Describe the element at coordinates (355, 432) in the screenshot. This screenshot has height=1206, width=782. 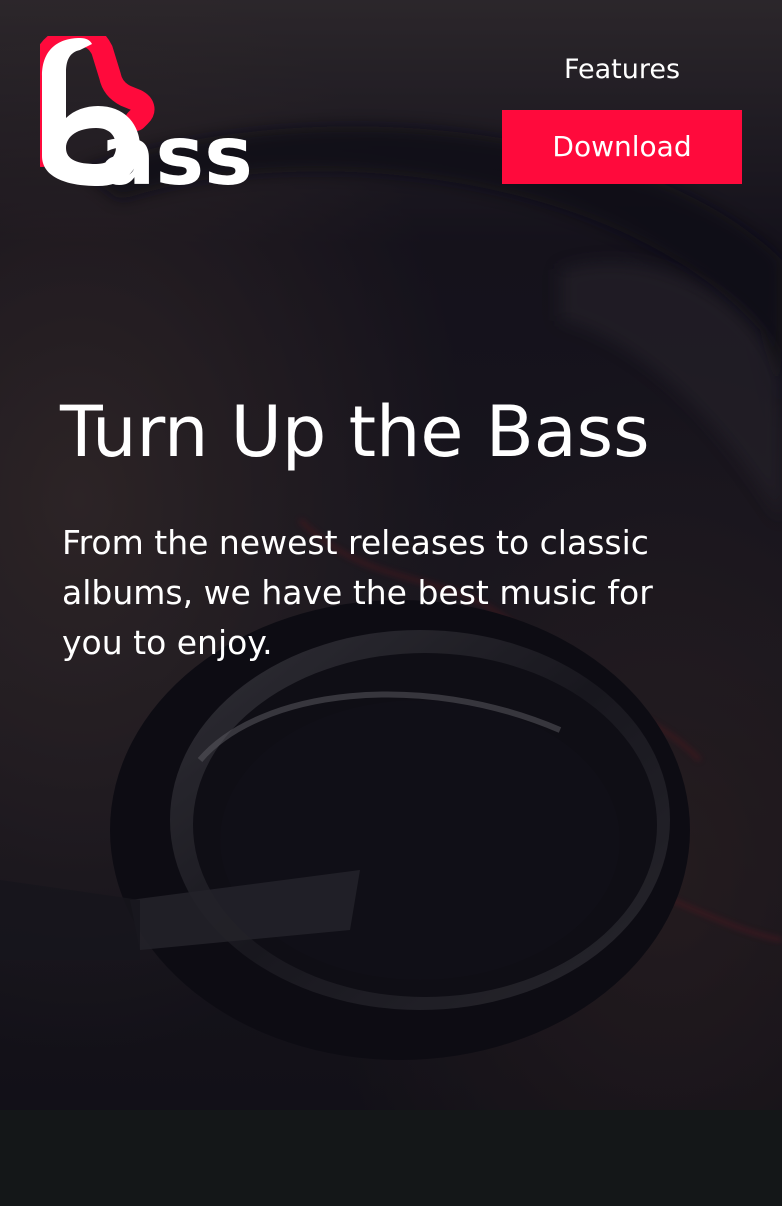
I see `hero-title: Turn Up the Bass` at that location.